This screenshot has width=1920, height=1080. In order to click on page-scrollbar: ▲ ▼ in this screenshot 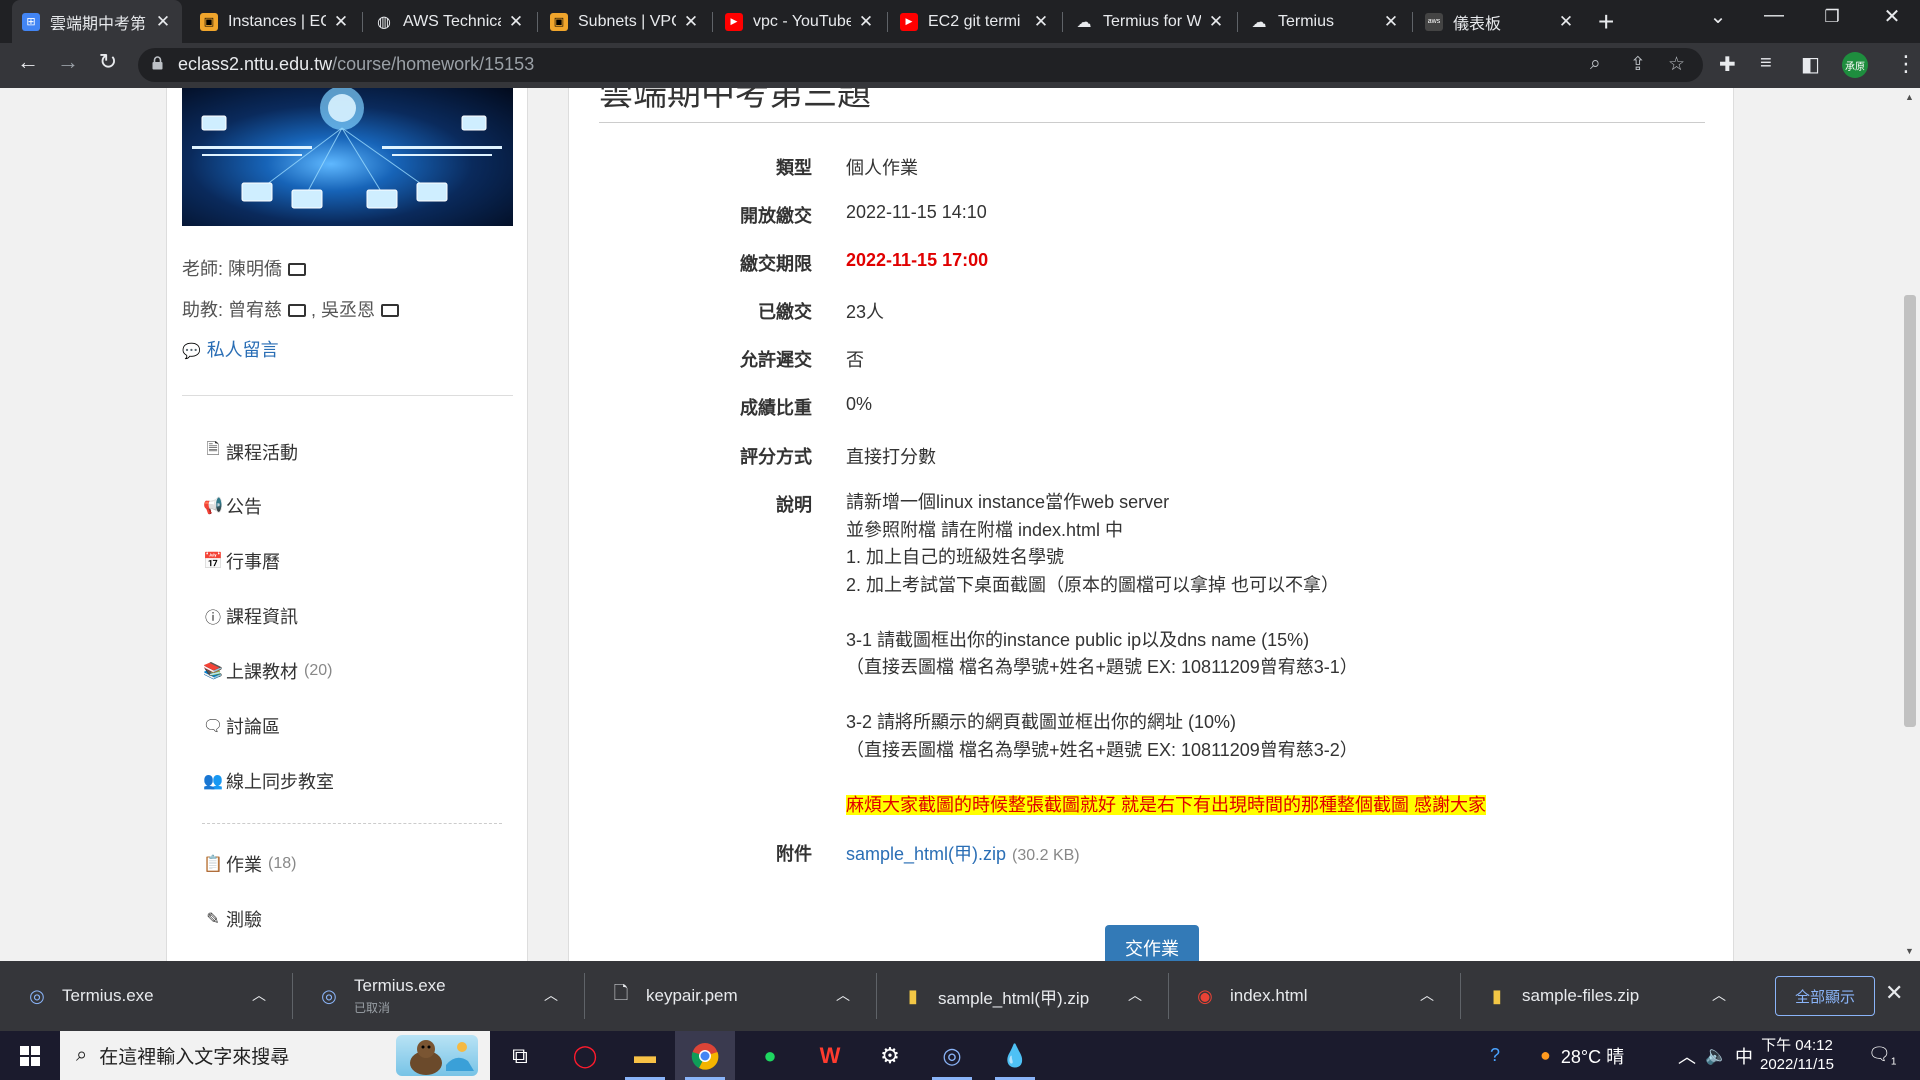, I will do `click(1910, 524)`.